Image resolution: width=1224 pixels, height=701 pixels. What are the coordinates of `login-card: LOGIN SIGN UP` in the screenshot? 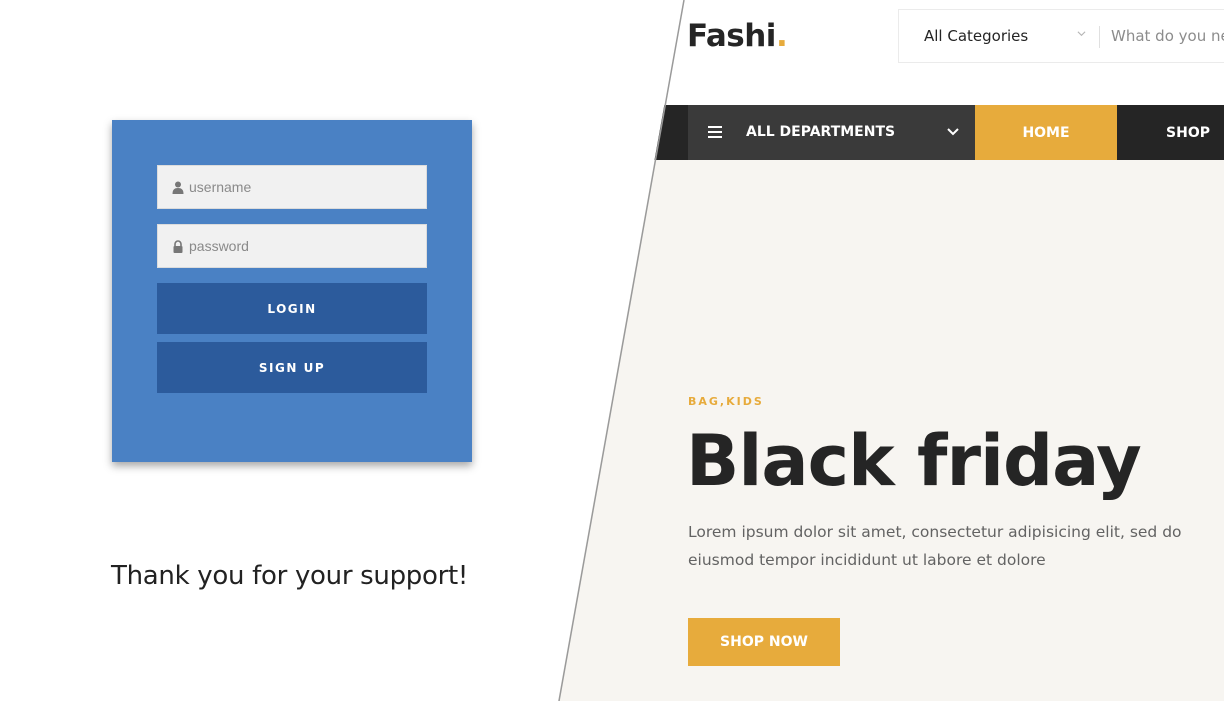 It's located at (292, 291).